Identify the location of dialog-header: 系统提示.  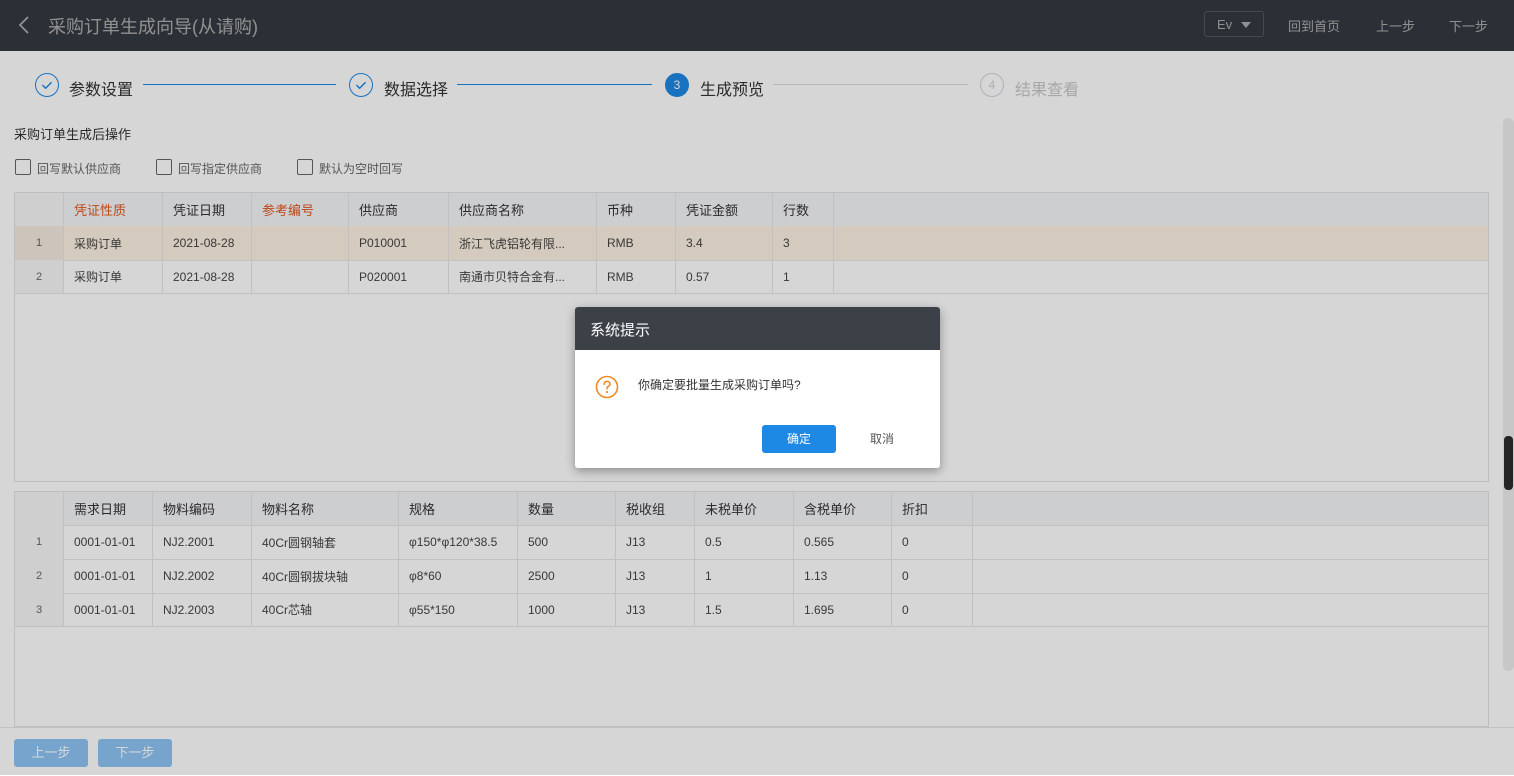
(757, 328).